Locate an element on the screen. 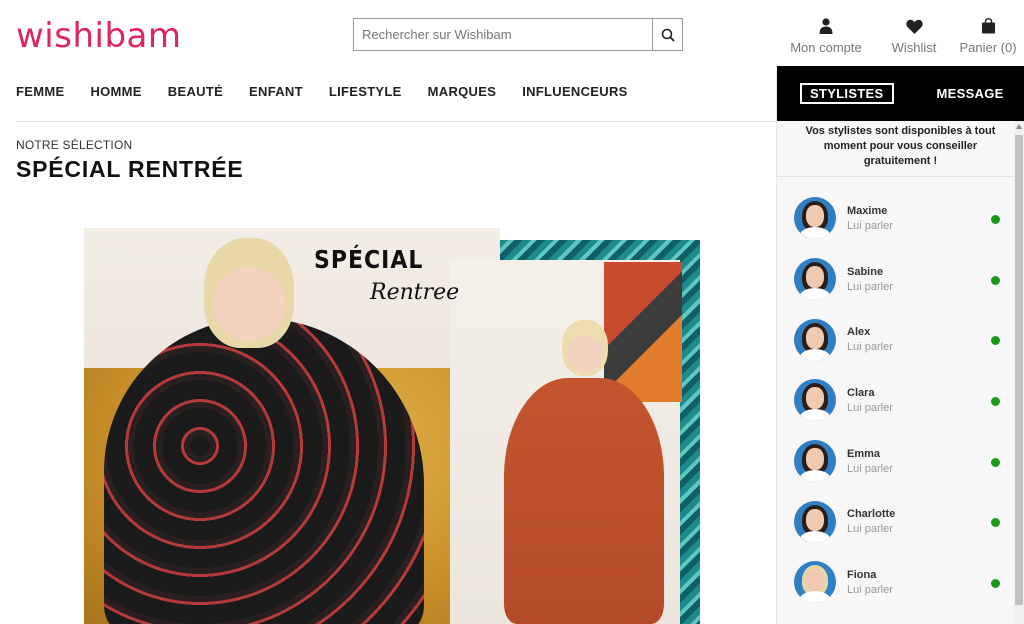 Image resolution: width=1024 pixels, height=624 pixels. stylist-name: Alex is located at coordinates (859, 332).